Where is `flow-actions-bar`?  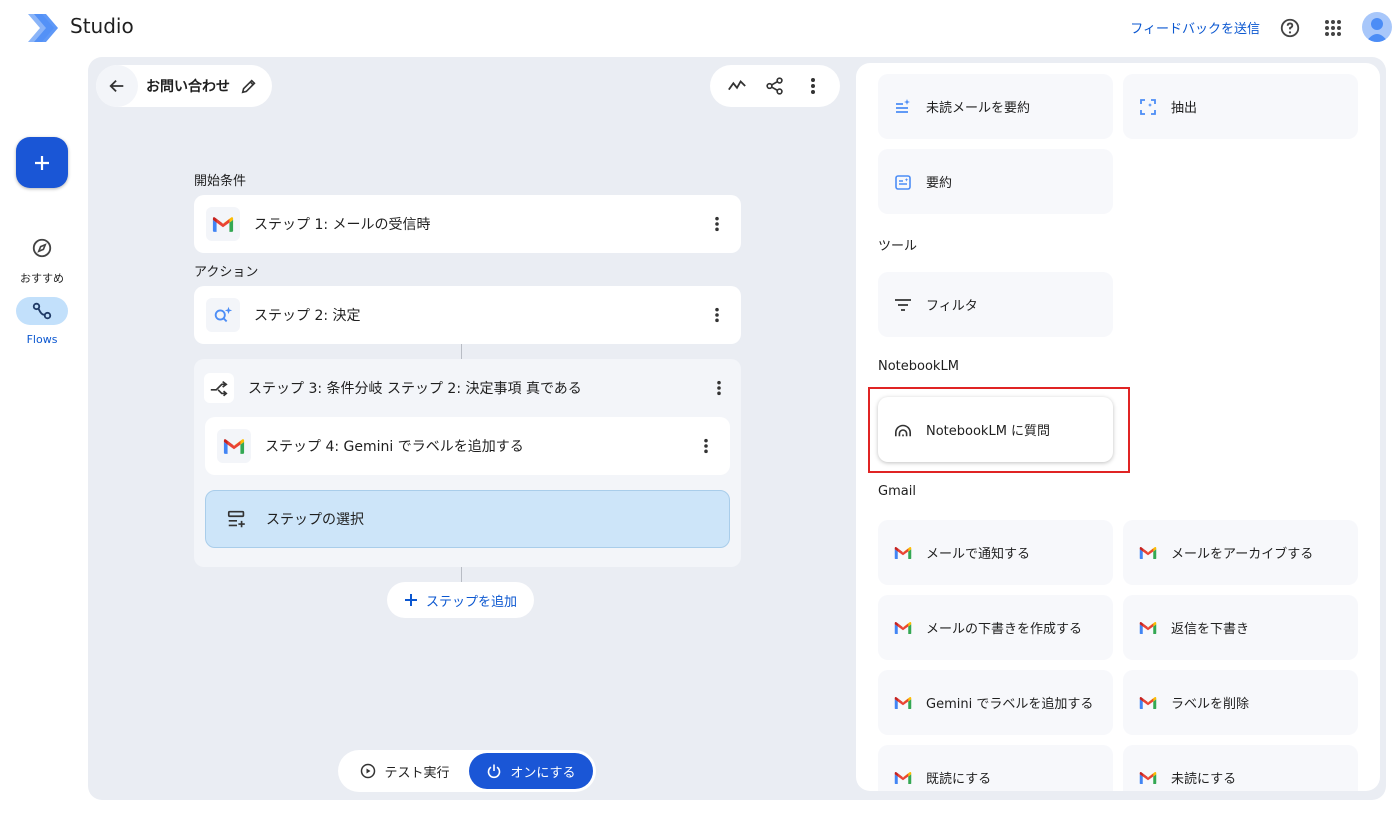 flow-actions-bar is located at coordinates (775, 86).